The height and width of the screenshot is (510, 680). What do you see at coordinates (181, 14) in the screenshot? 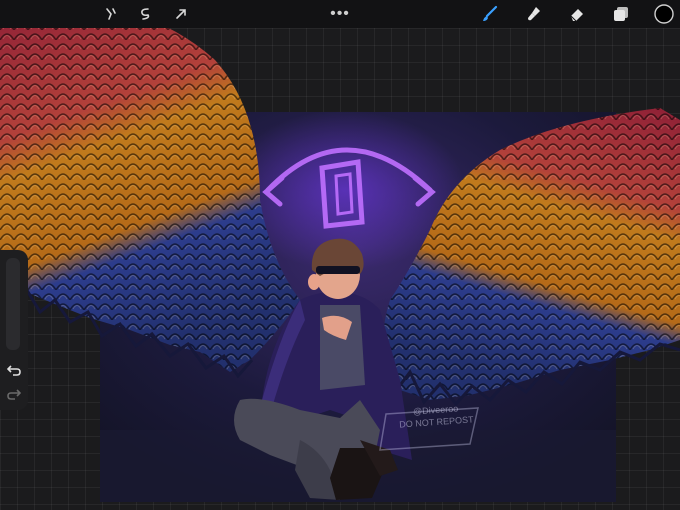
I see `transform-icon` at bounding box center [181, 14].